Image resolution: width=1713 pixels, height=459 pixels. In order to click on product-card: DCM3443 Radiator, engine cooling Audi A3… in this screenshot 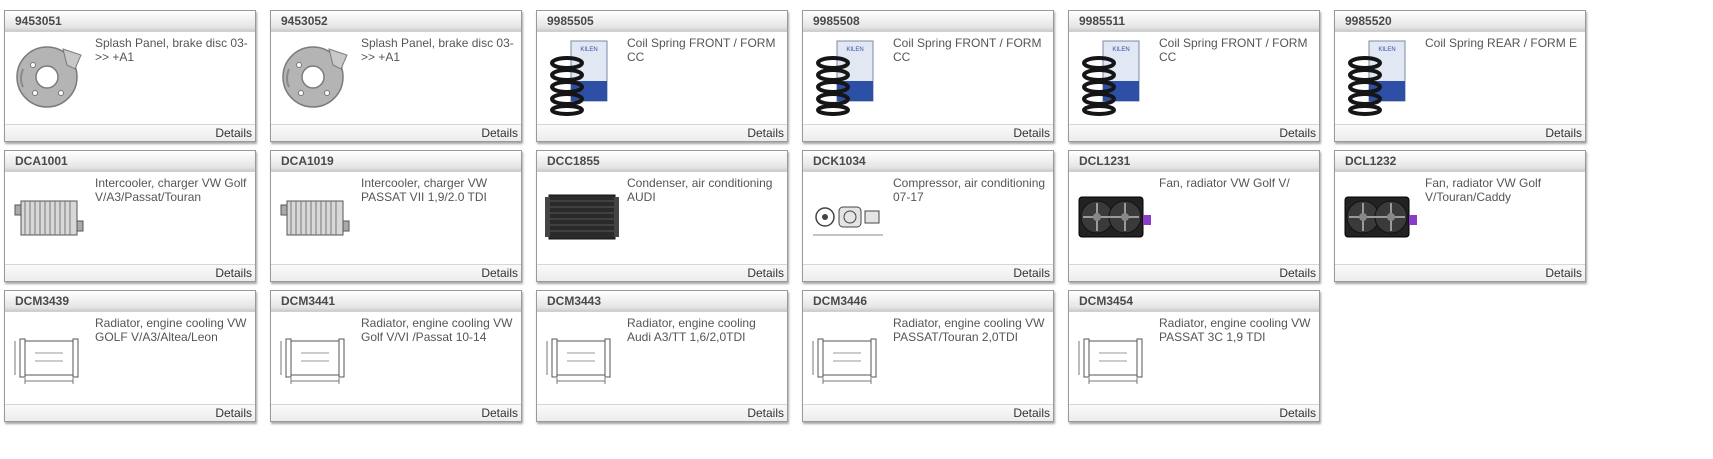, I will do `click(662, 356)`.